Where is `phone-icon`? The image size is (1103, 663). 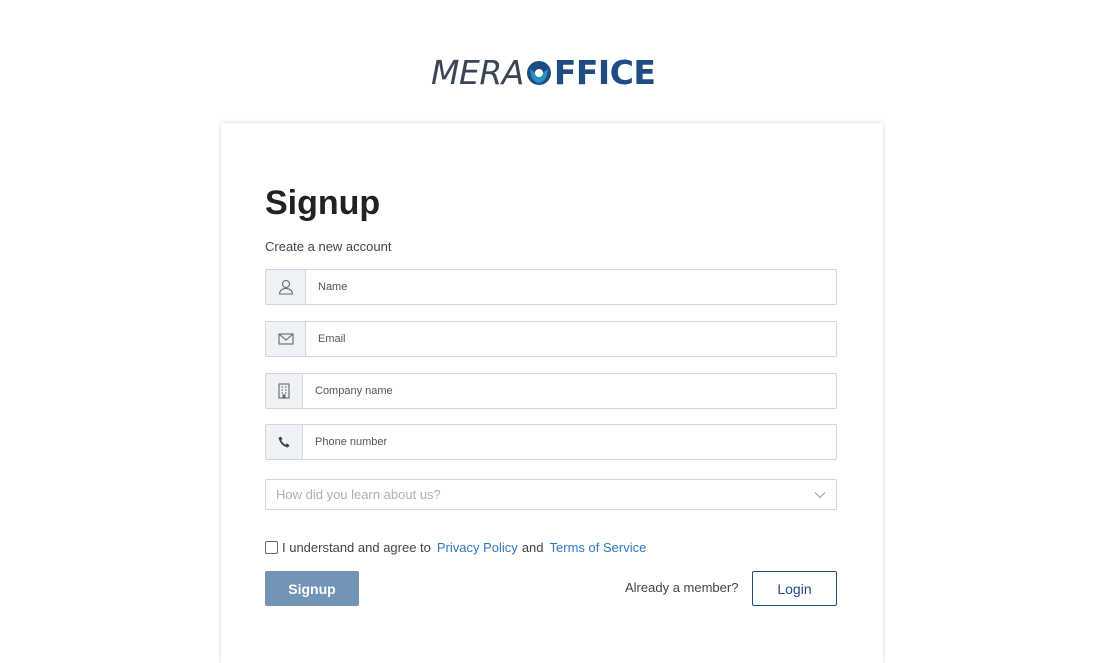 phone-icon is located at coordinates (284, 442).